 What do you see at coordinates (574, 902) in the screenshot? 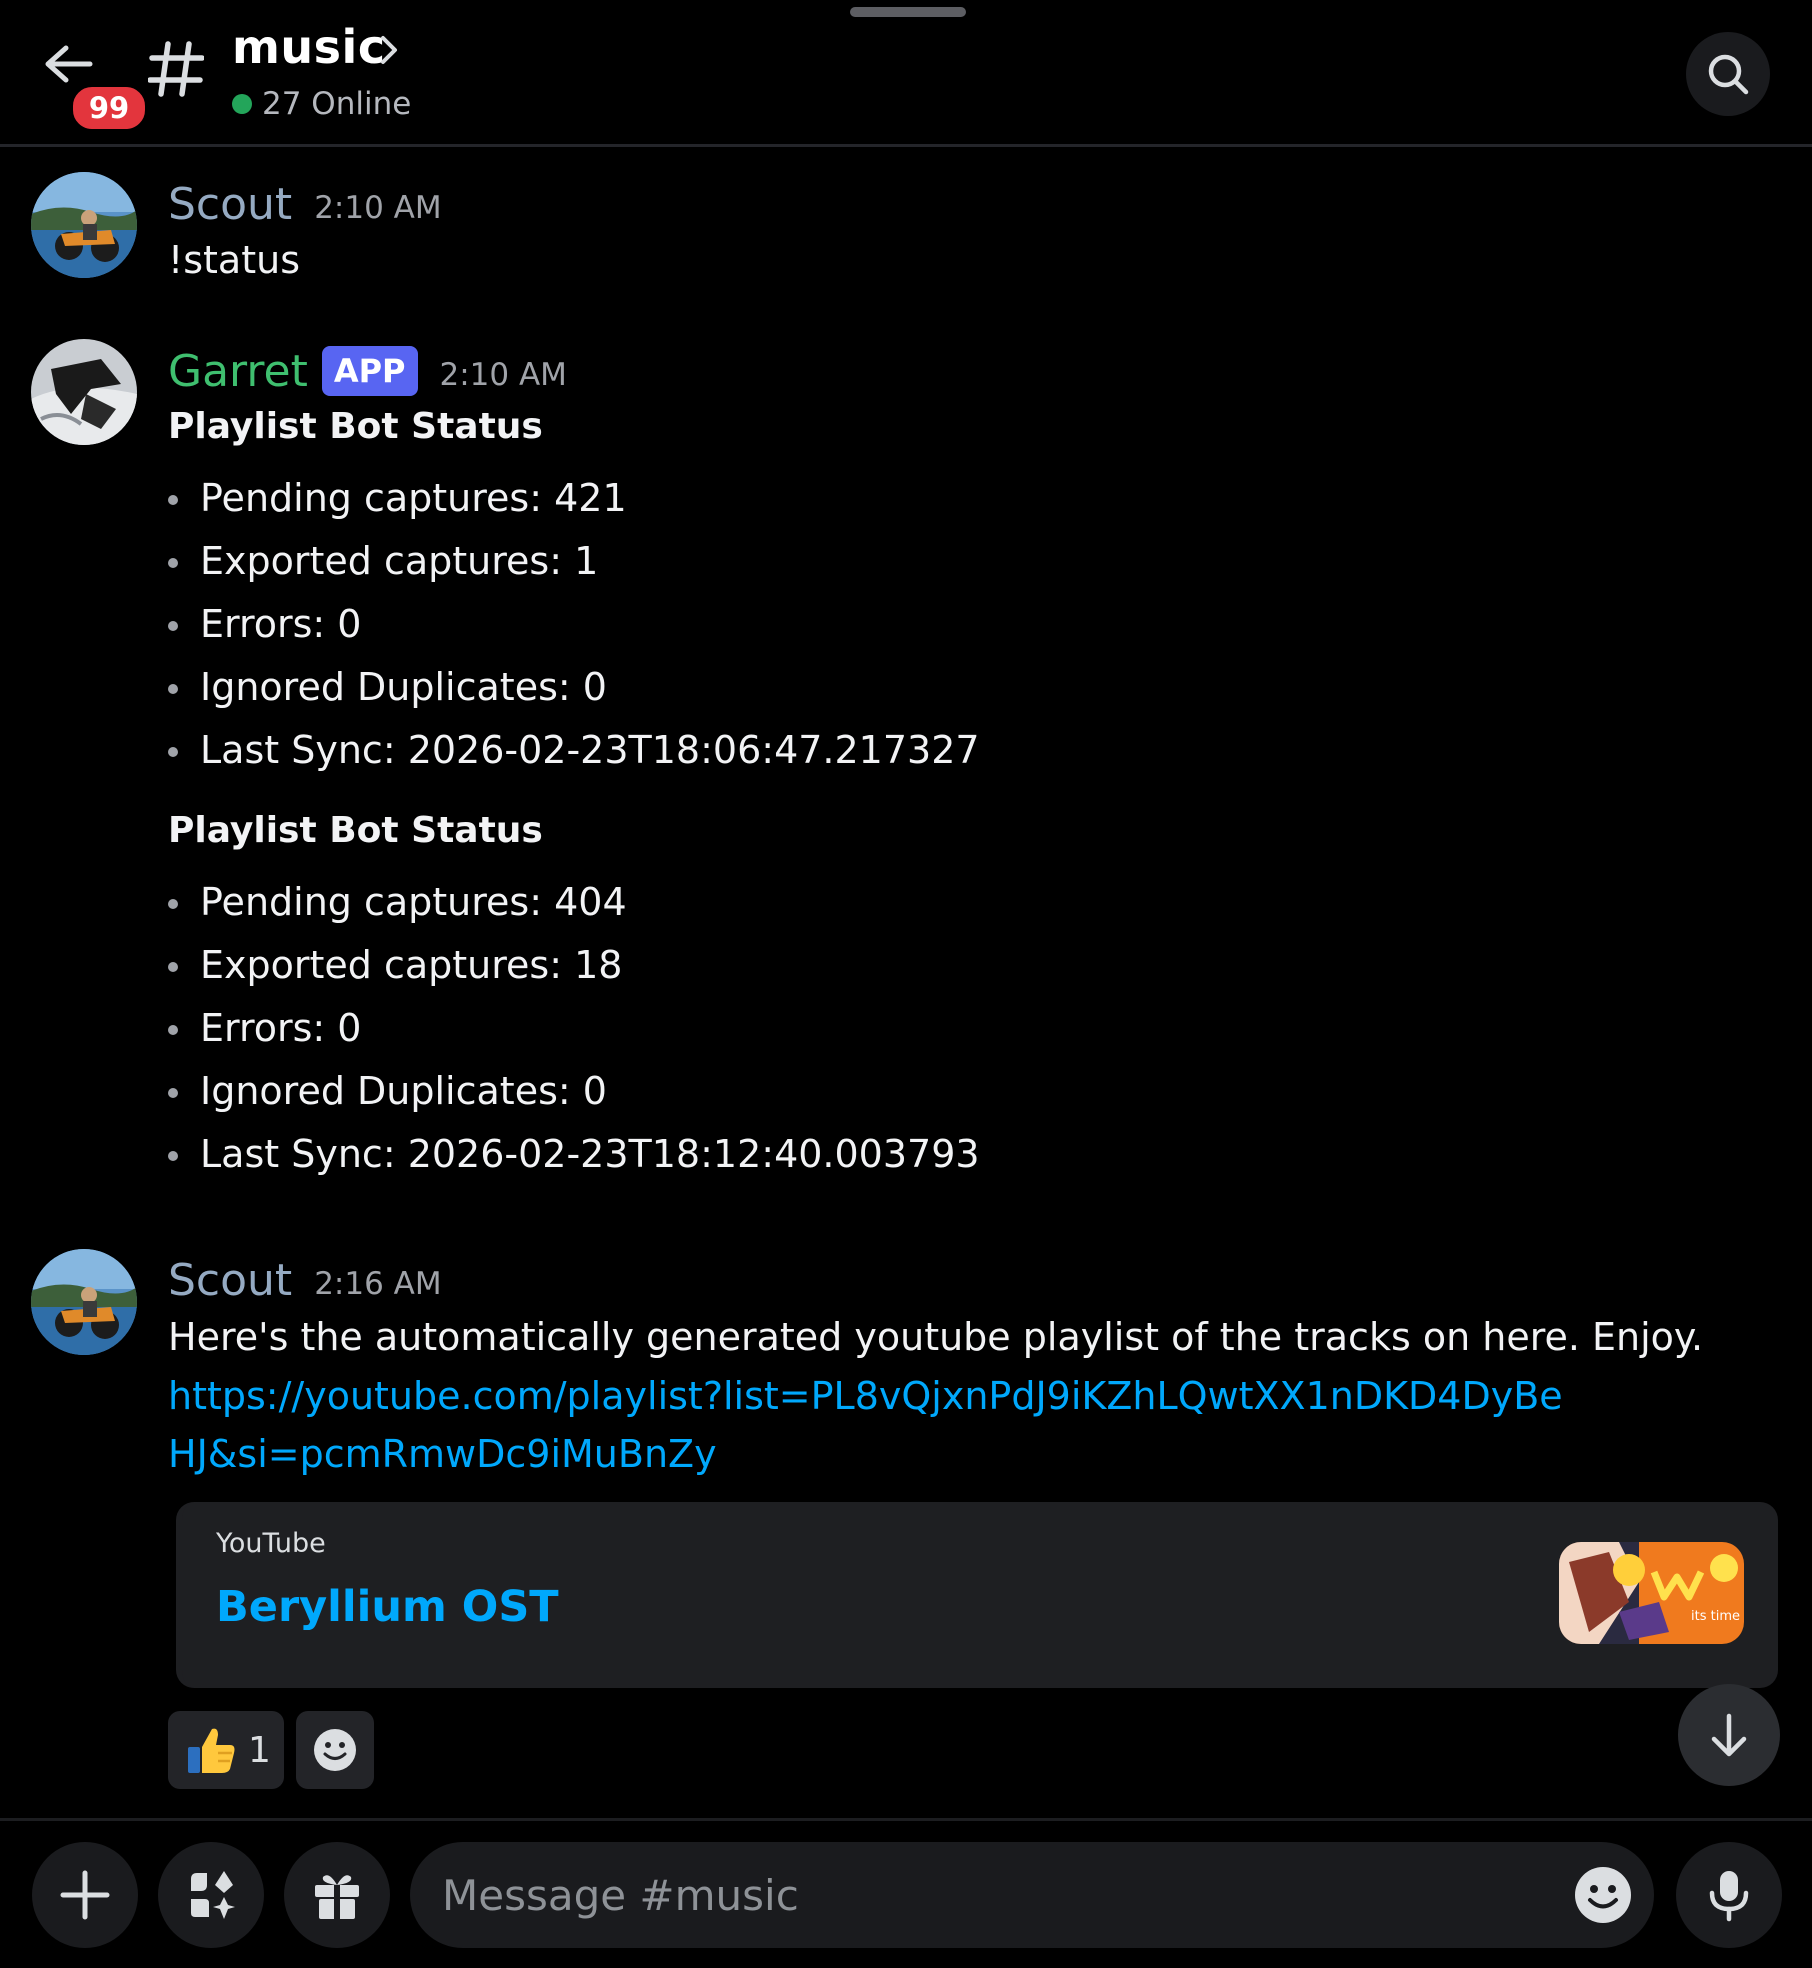
I see `list-item: Pending captures: 404` at bounding box center [574, 902].